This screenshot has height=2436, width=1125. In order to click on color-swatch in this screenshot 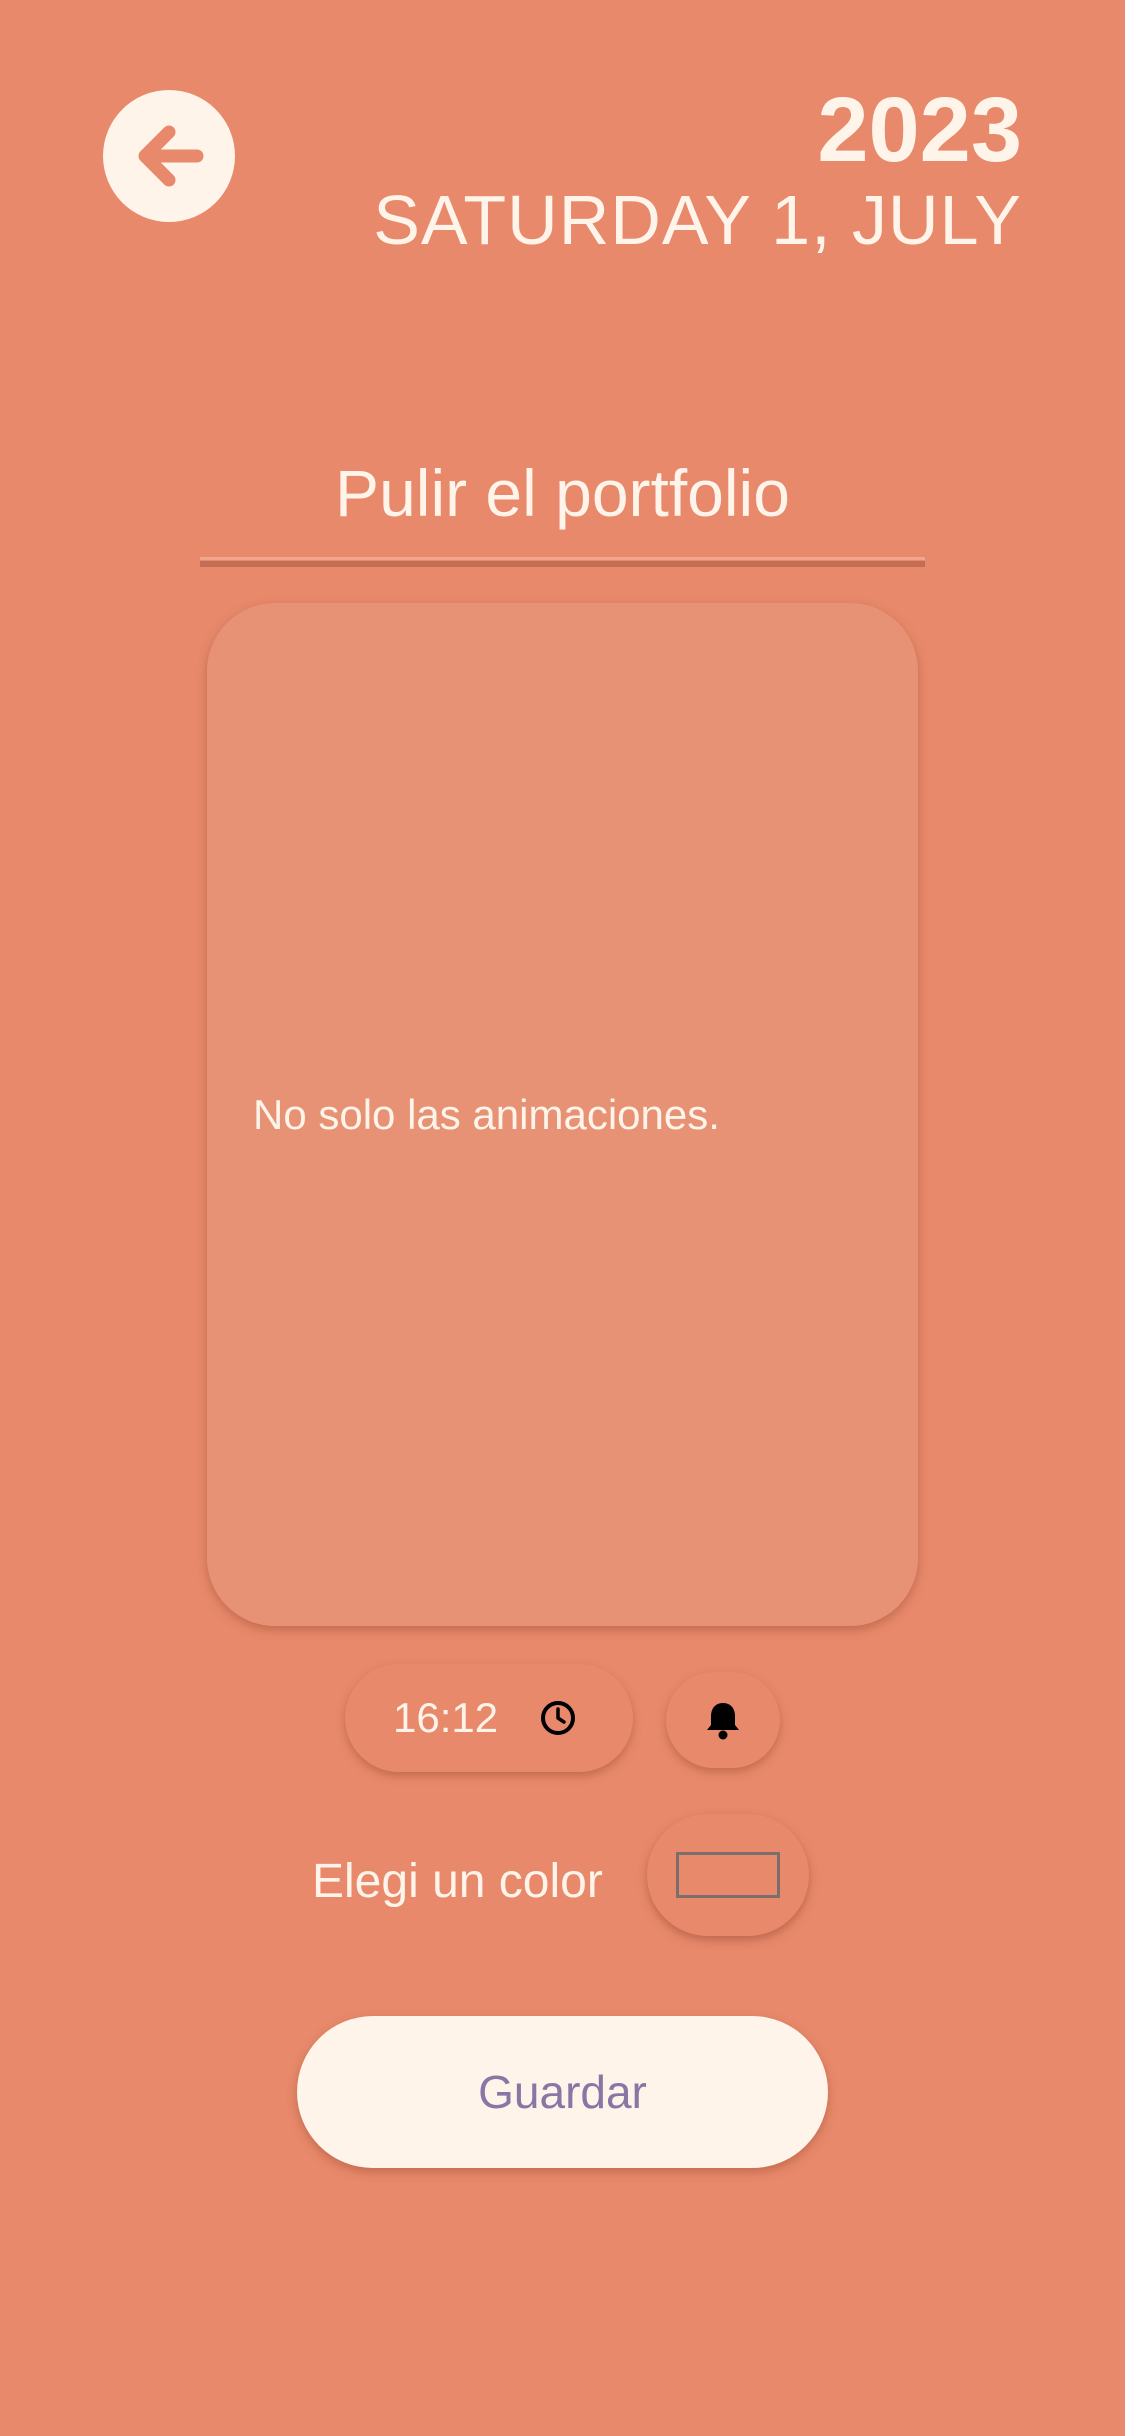, I will do `click(728, 1875)`.